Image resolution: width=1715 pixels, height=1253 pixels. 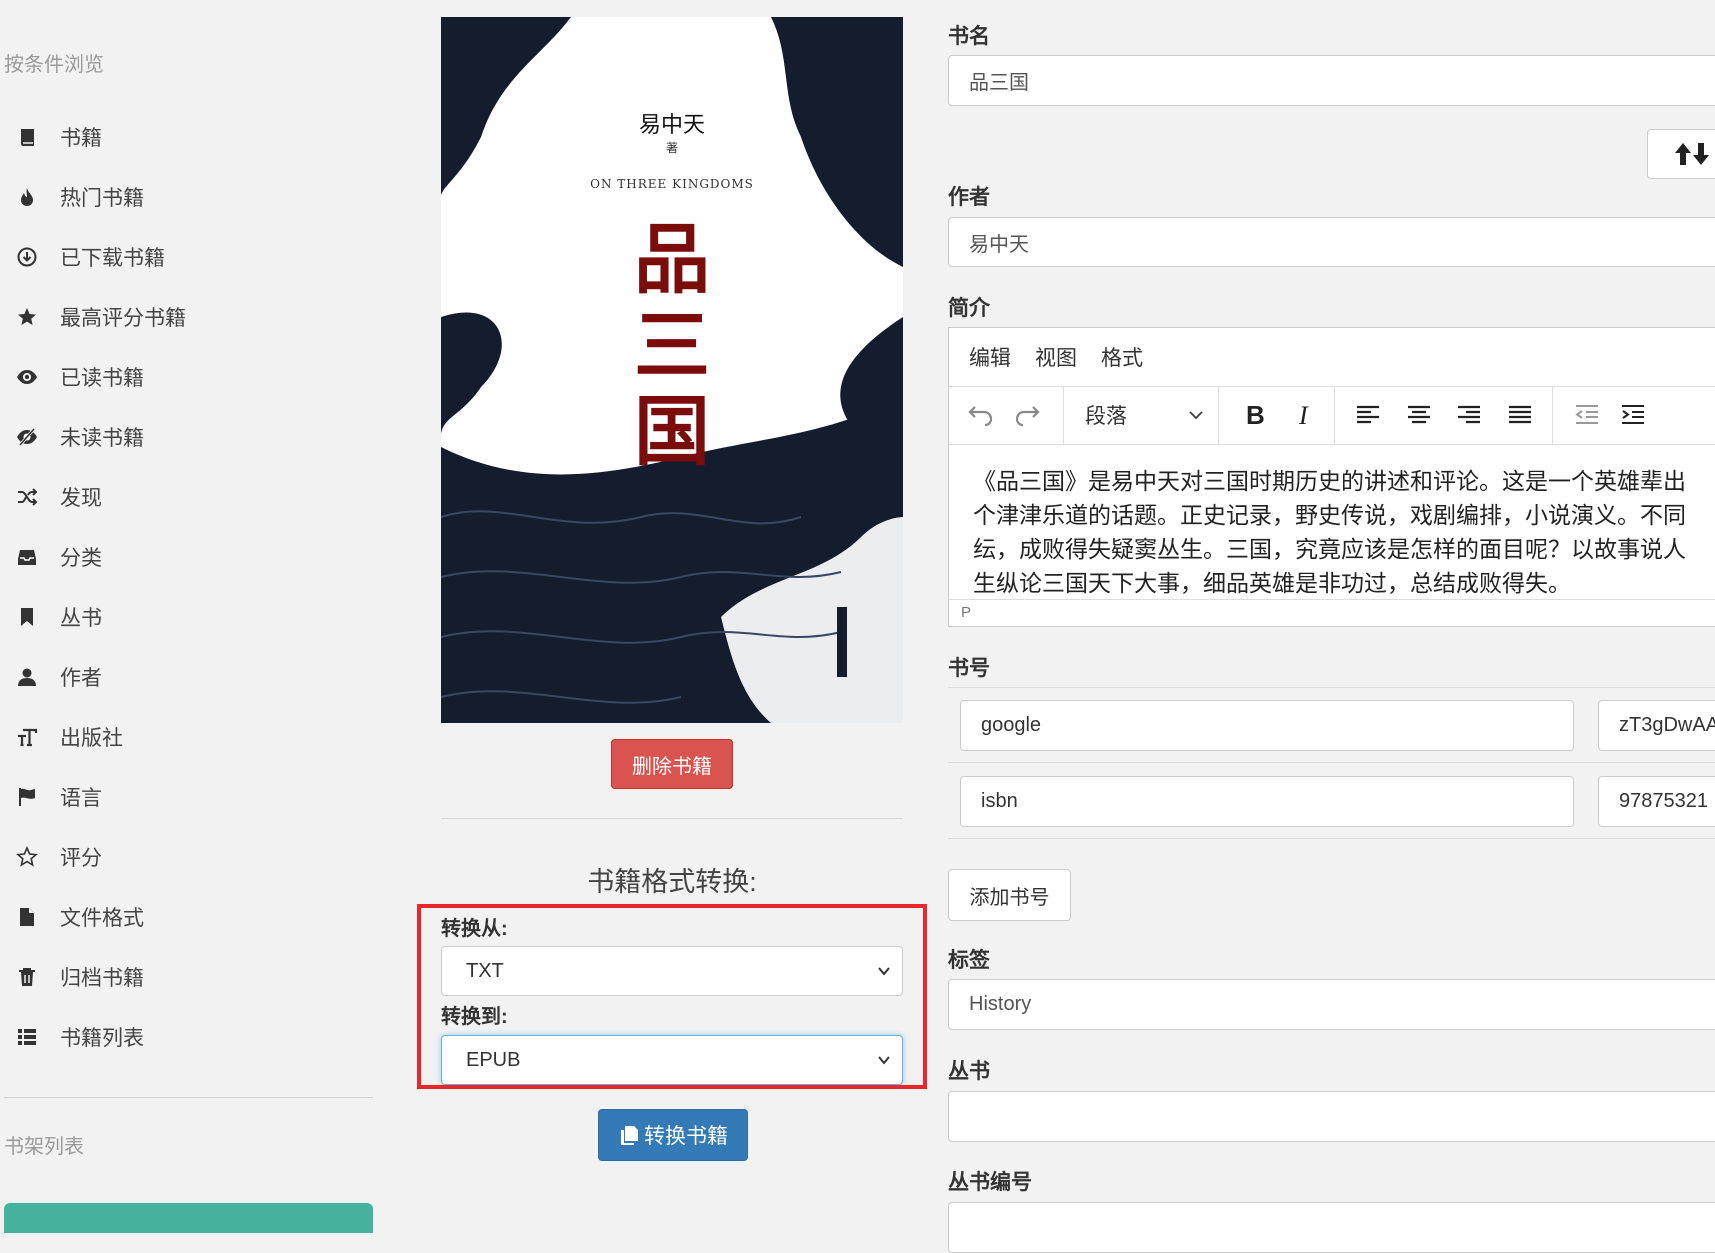 What do you see at coordinates (186, 317) in the screenshot?
I see `sidebar-item: 最高评分书籍` at bounding box center [186, 317].